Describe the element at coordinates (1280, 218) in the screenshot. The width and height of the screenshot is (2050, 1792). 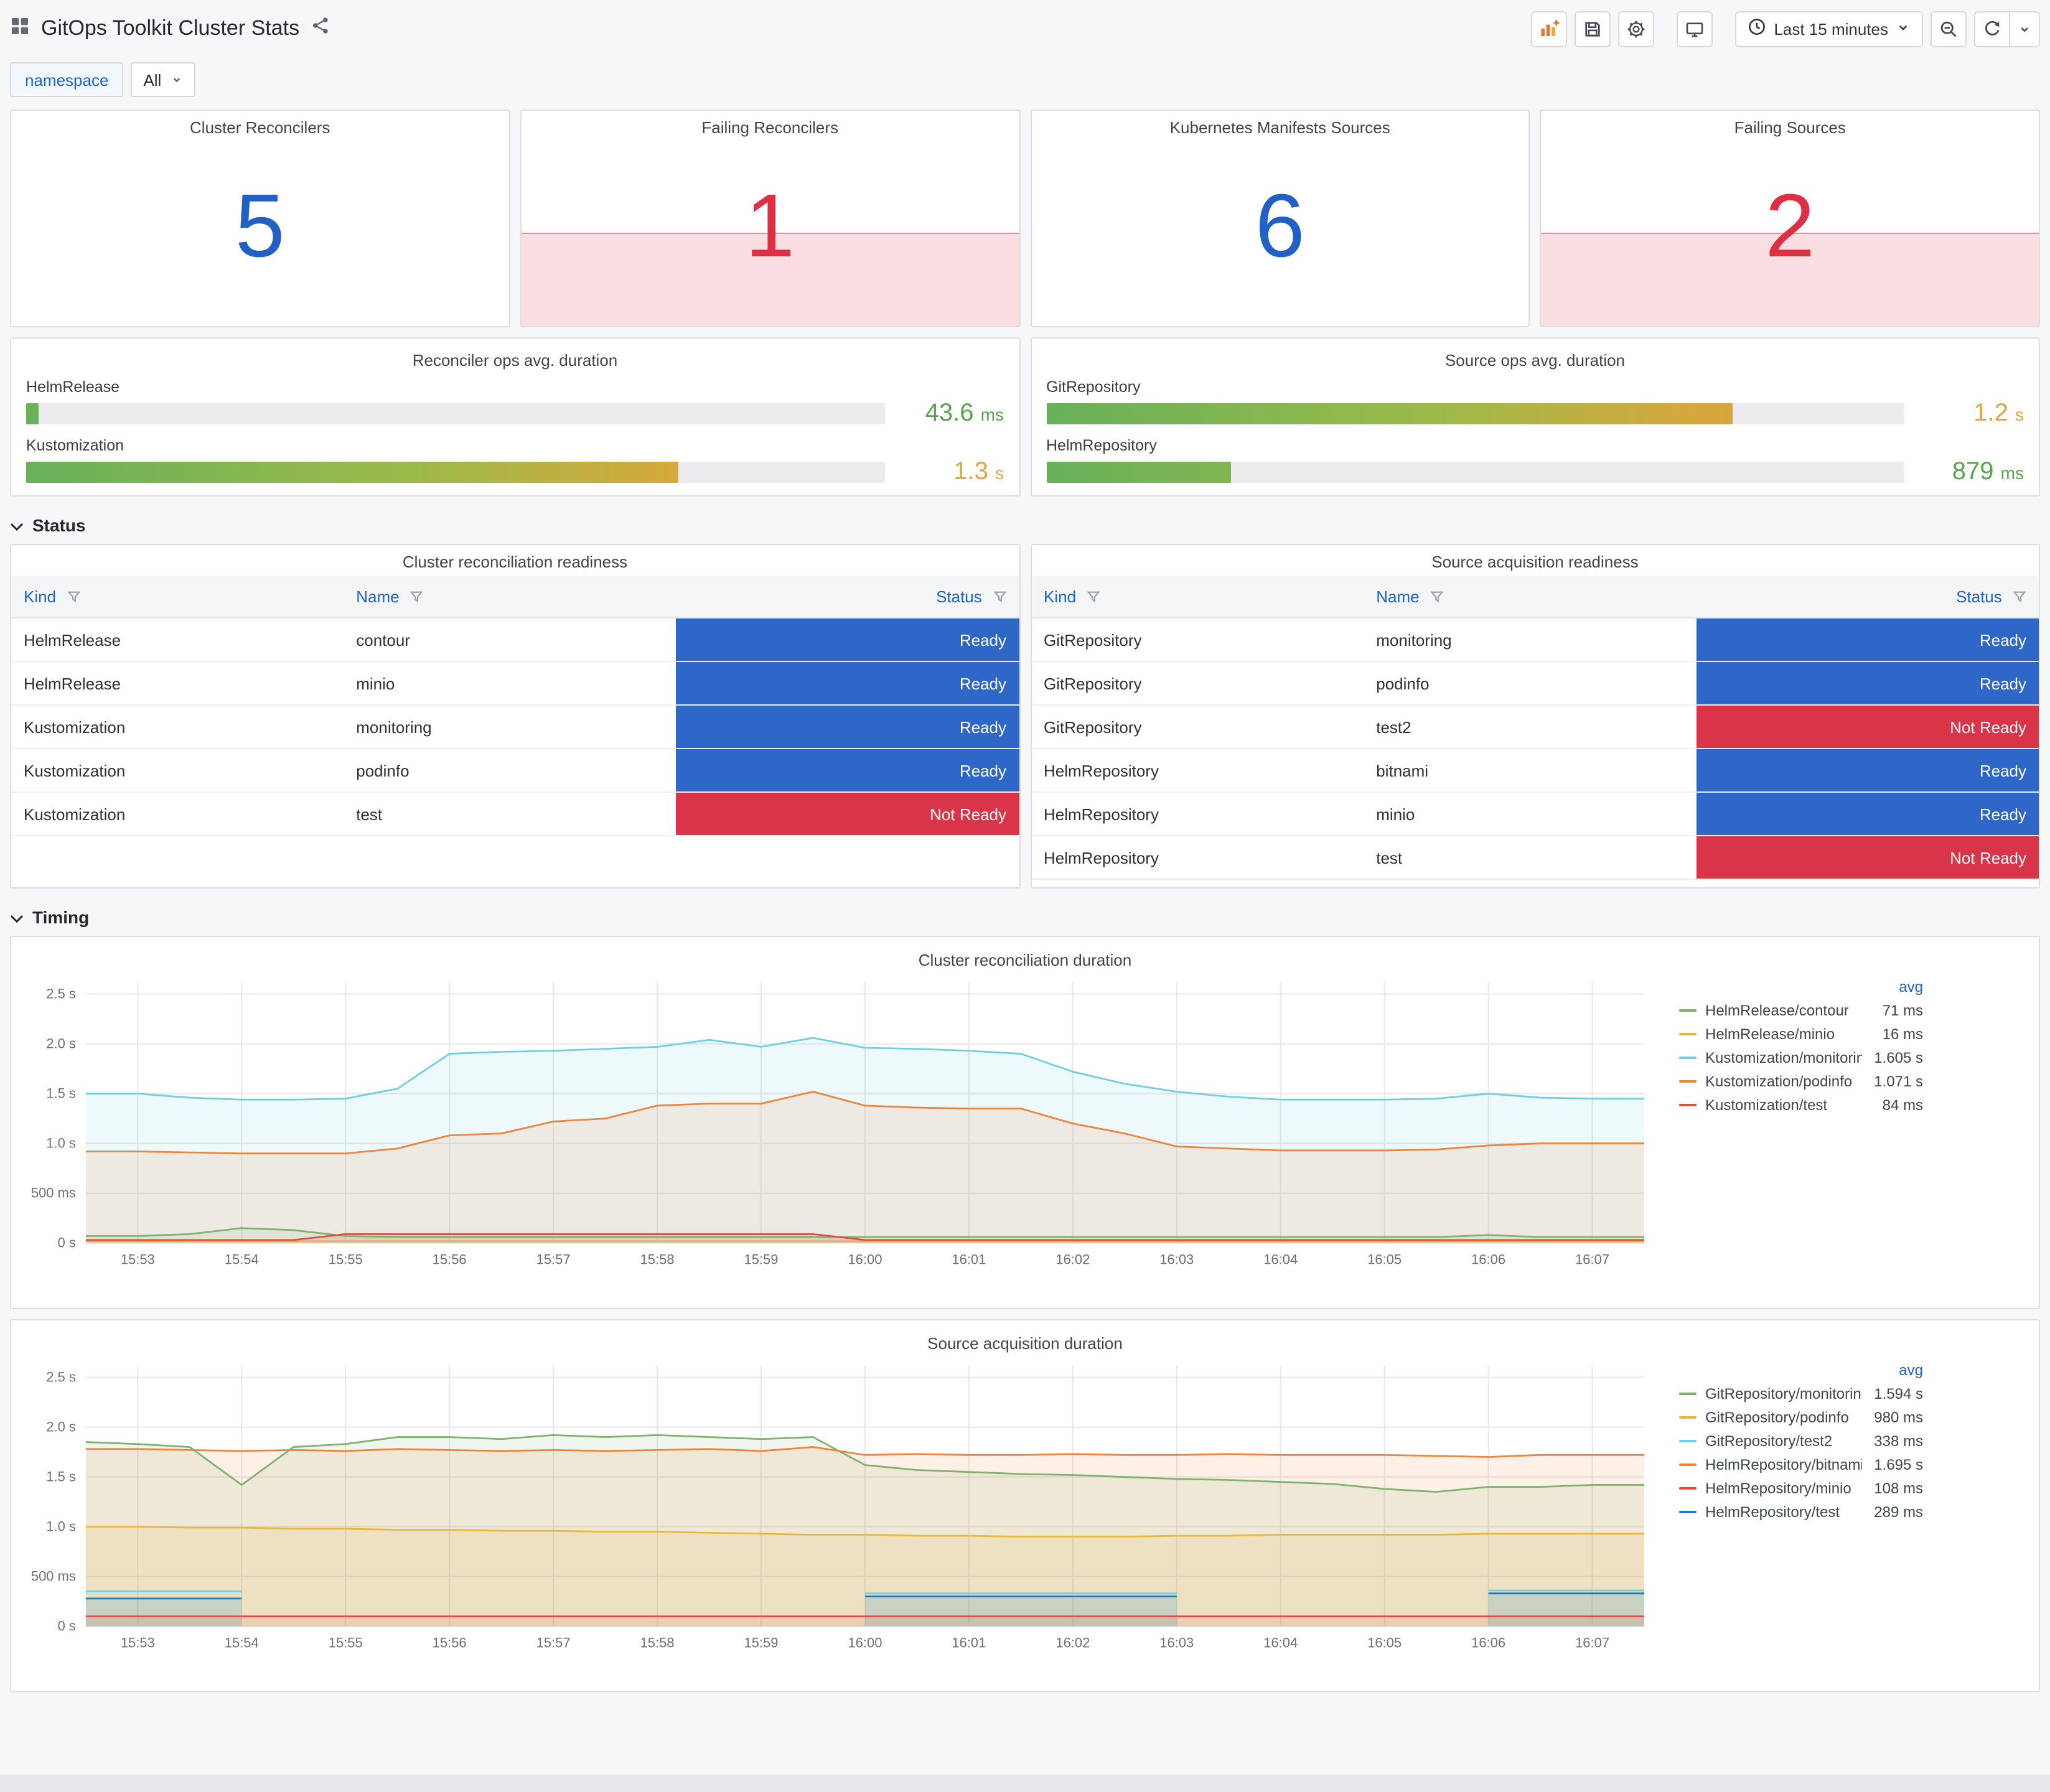
I see `stat-panel: Kubernetes Manifests Sources 6` at that location.